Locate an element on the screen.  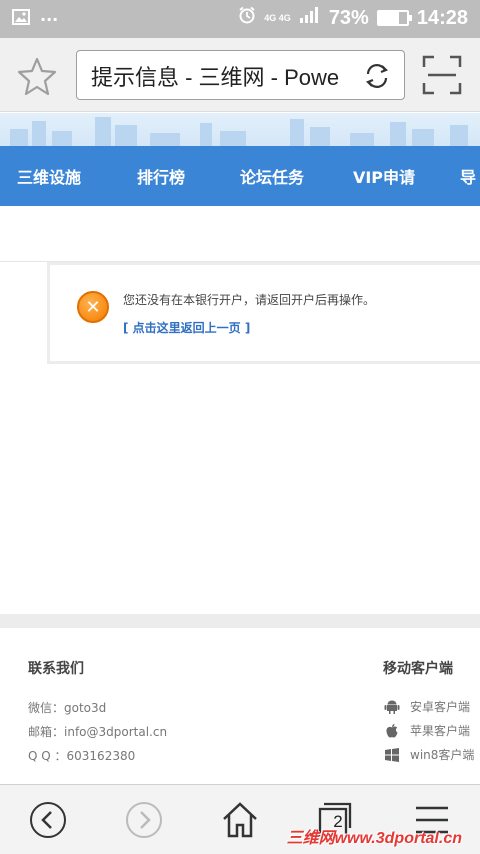
clock: 14:28 is located at coordinates (442, 17).